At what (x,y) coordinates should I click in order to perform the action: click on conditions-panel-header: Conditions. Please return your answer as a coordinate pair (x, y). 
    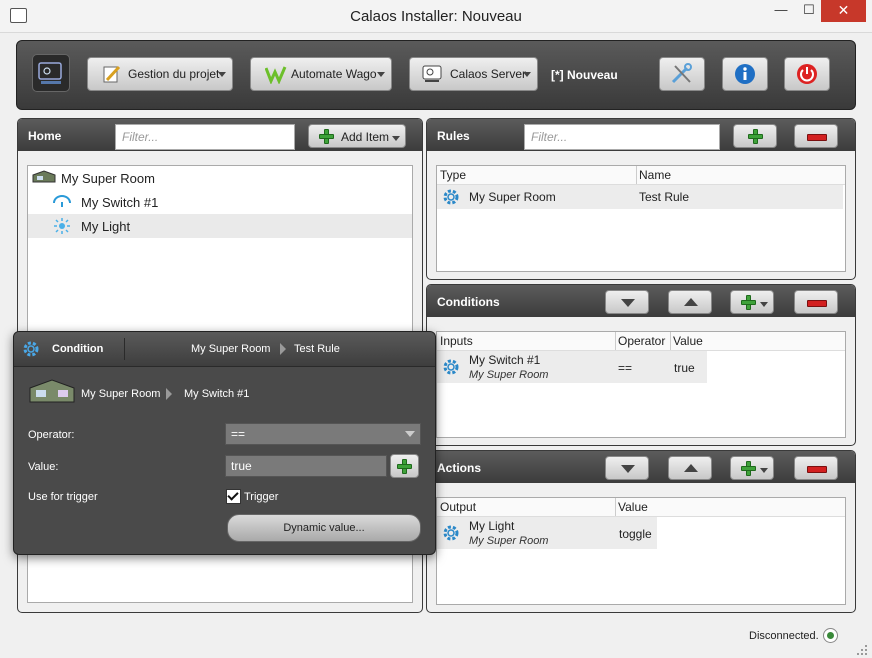
    Looking at the image, I should click on (641, 301).